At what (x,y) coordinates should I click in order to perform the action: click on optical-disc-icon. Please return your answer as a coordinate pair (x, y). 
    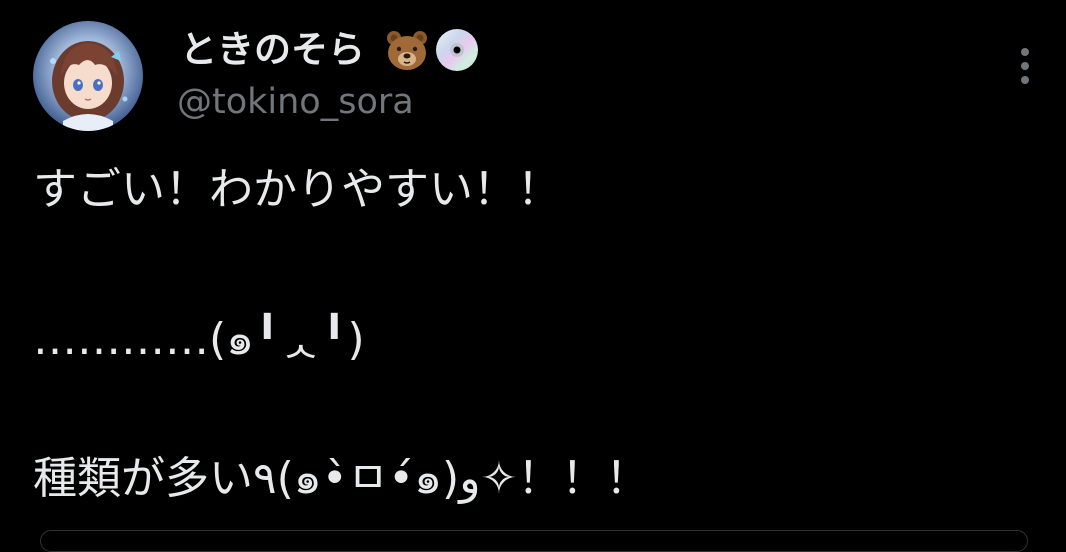
    Looking at the image, I should click on (457, 50).